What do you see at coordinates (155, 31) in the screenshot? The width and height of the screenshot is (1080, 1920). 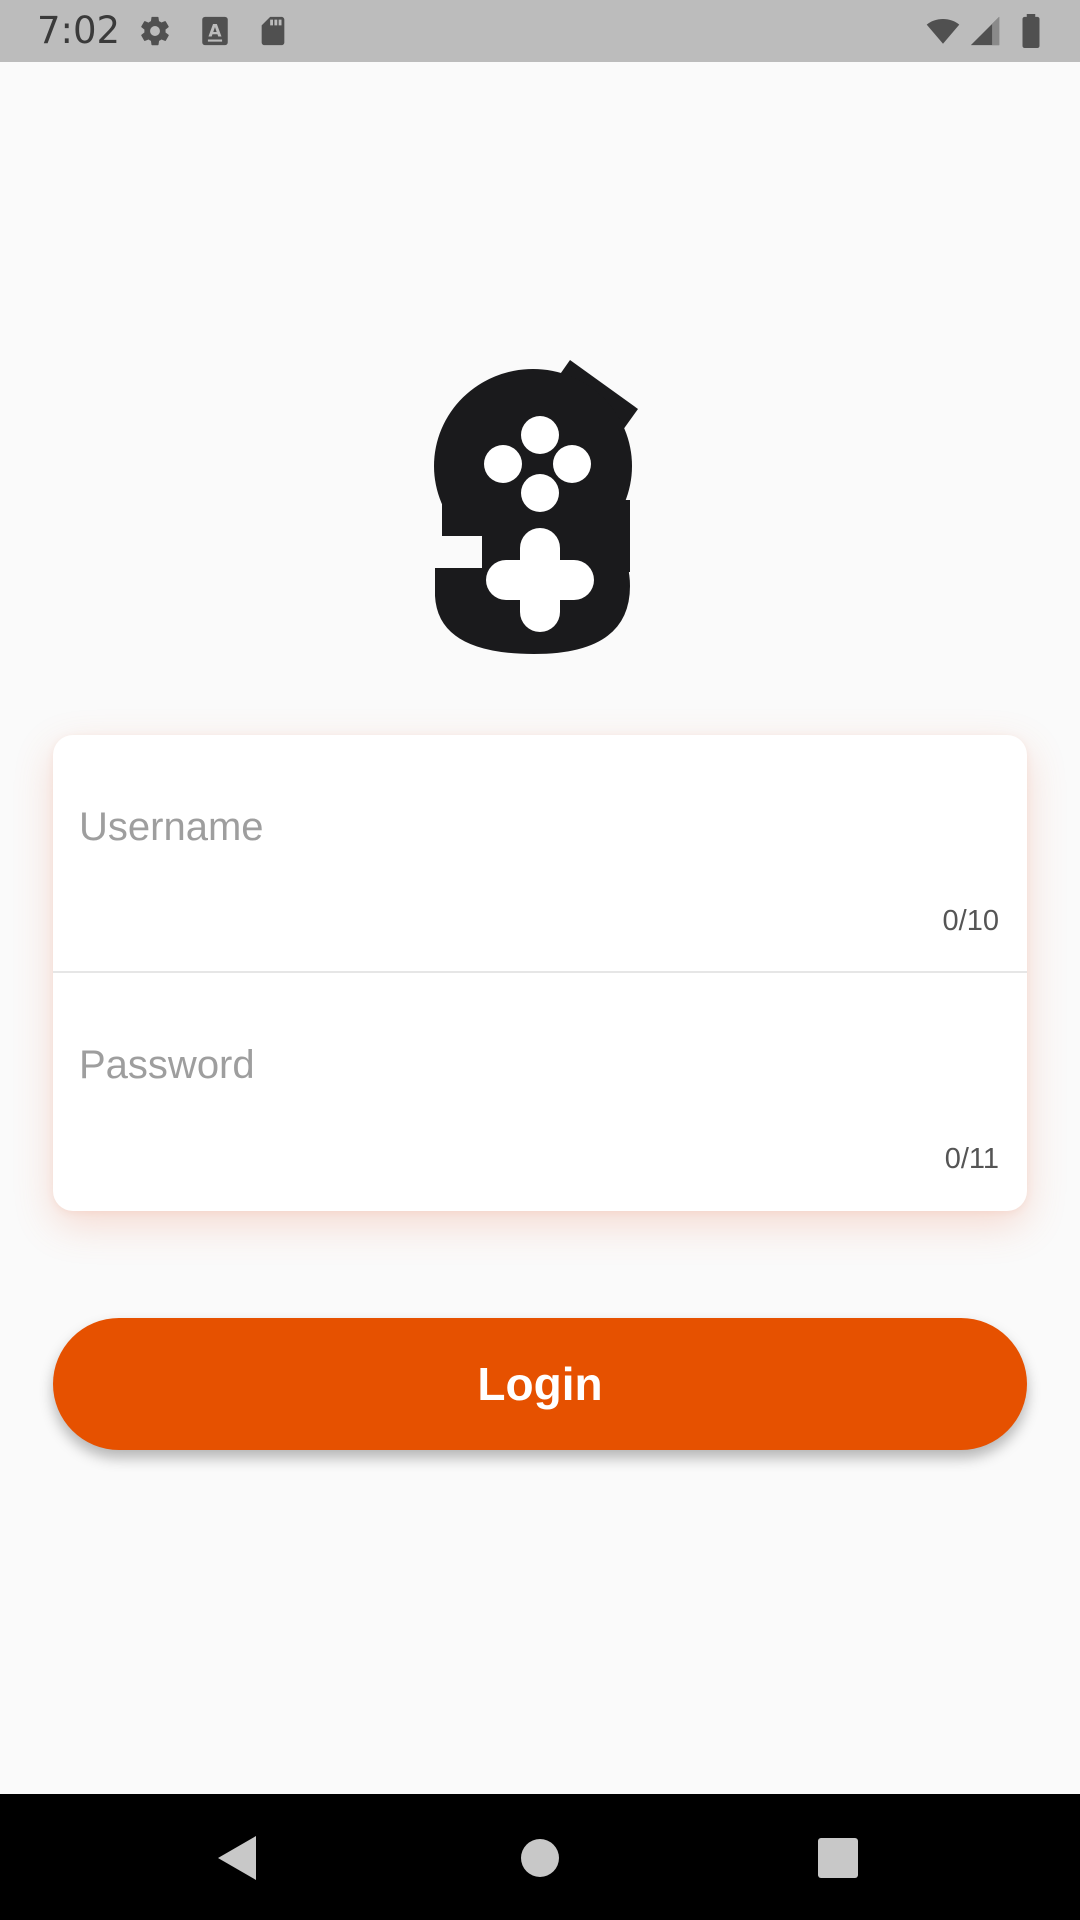 I see `settings-icon` at bounding box center [155, 31].